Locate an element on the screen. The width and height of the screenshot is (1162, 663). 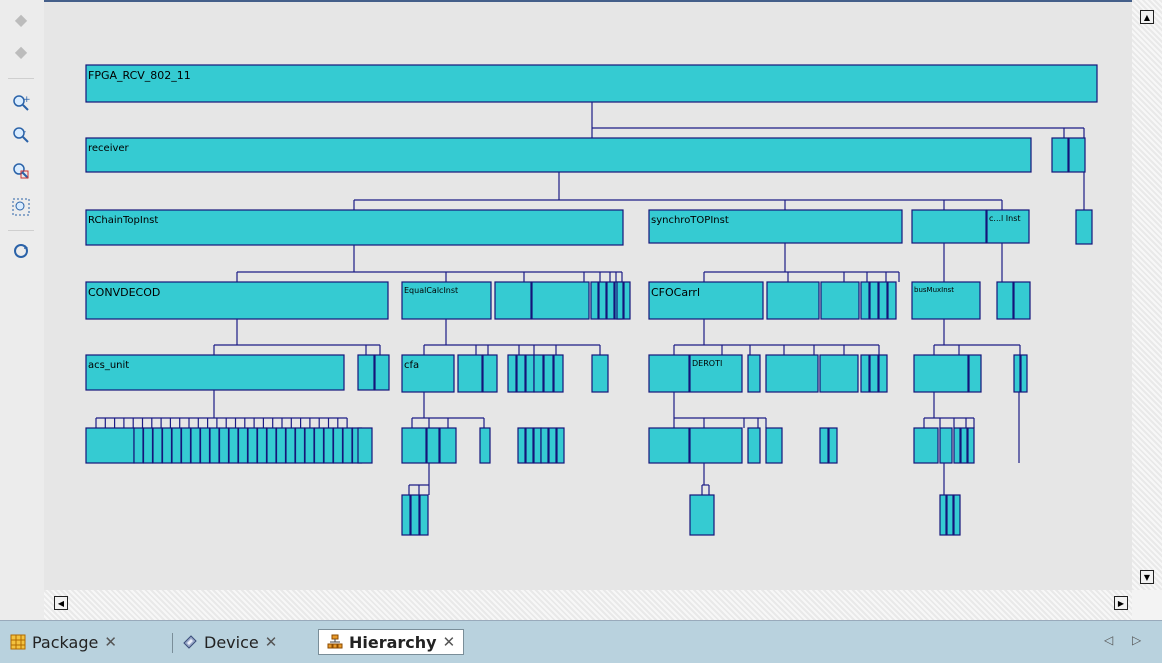
tab-package: Package ✕ is located at coordinates (63, 642).